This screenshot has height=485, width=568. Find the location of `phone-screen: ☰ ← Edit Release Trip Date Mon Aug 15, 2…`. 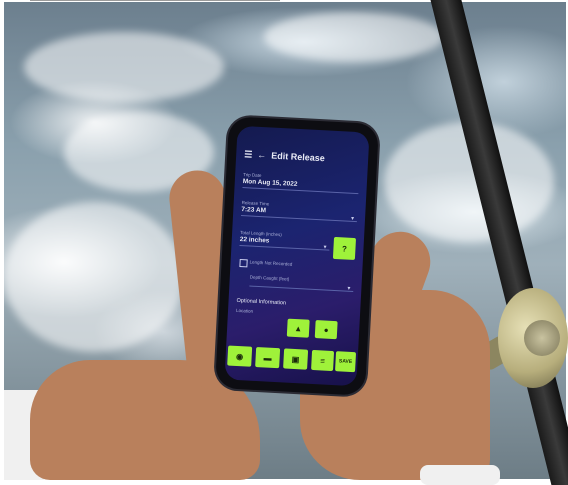

phone-screen: ☰ ← Edit Release Trip Date Mon Aug 15, 2… is located at coordinates (297, 256).